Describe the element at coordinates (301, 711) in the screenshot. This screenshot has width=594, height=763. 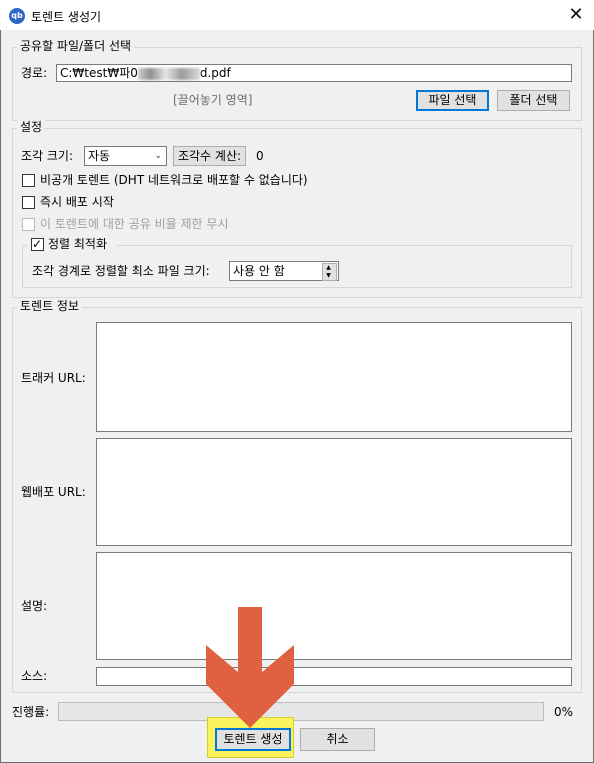
I see `progress-bar` at that location.